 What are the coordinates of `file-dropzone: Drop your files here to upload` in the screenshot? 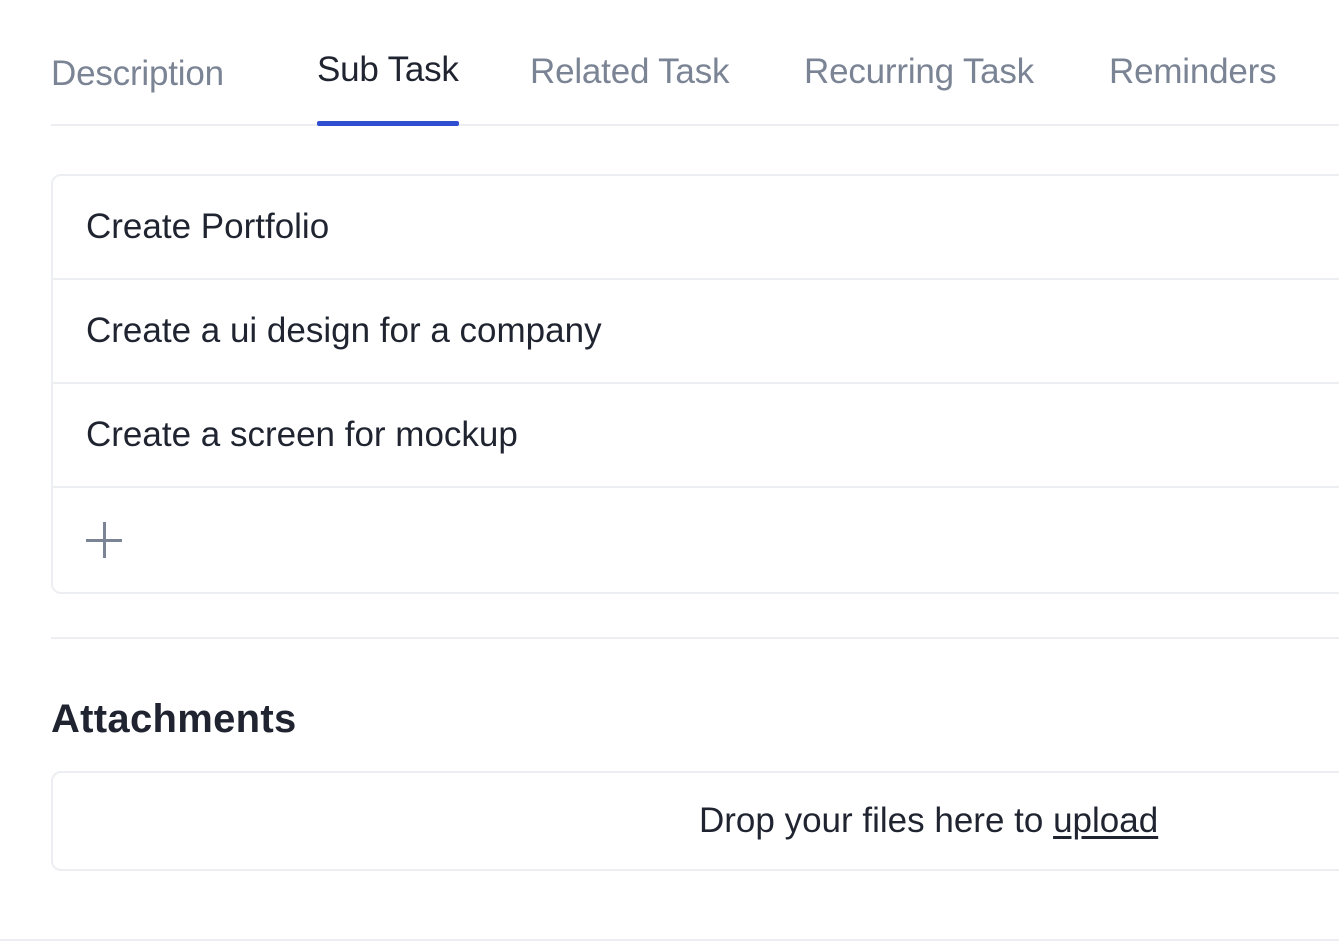 It's located at (695, 821).